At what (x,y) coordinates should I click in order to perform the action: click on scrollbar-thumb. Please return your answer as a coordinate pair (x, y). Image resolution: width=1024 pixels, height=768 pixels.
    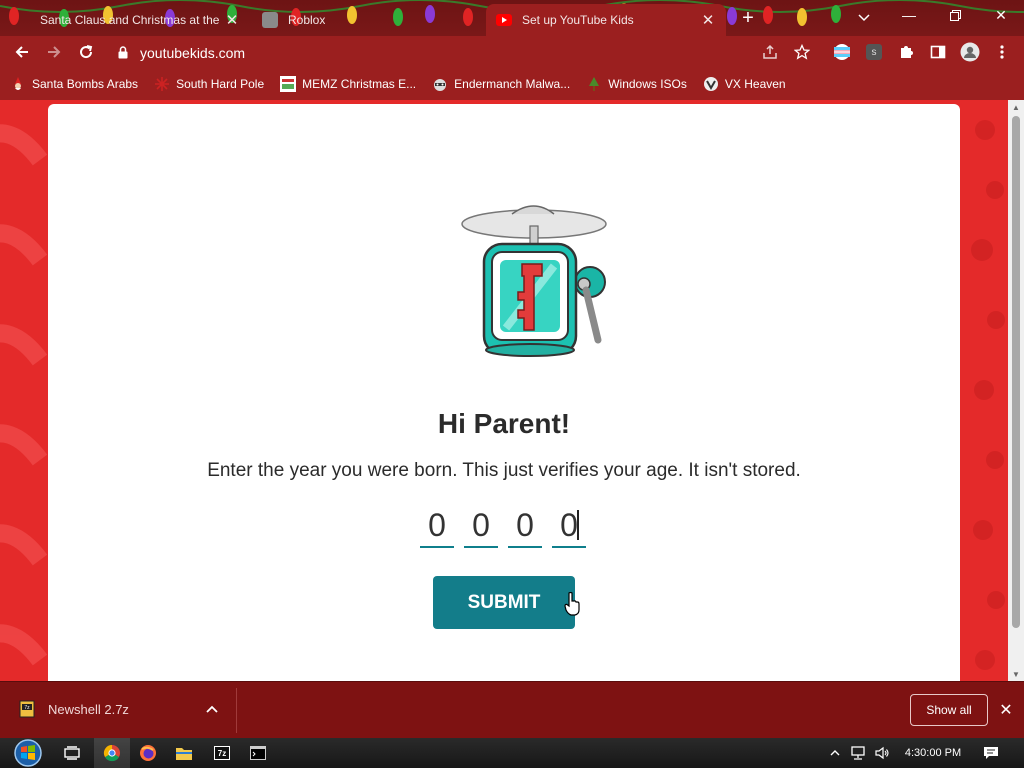
    Looking at the image, I should click on (1016, 372).